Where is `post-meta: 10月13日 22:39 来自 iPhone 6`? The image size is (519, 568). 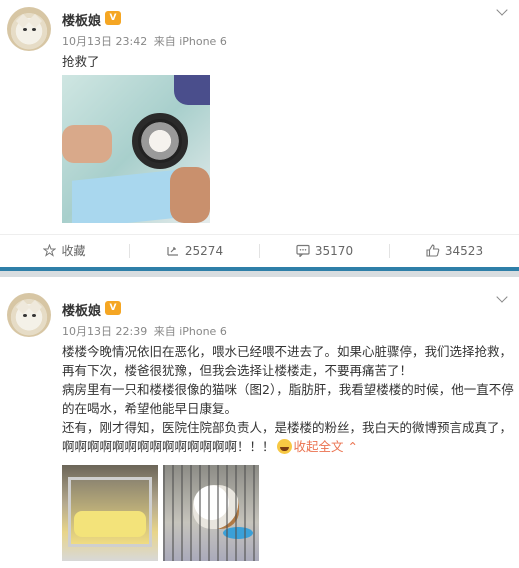
post-meta: 10月13日 22:39 来自 iPhone 6 is located at coordinates (146, 331).